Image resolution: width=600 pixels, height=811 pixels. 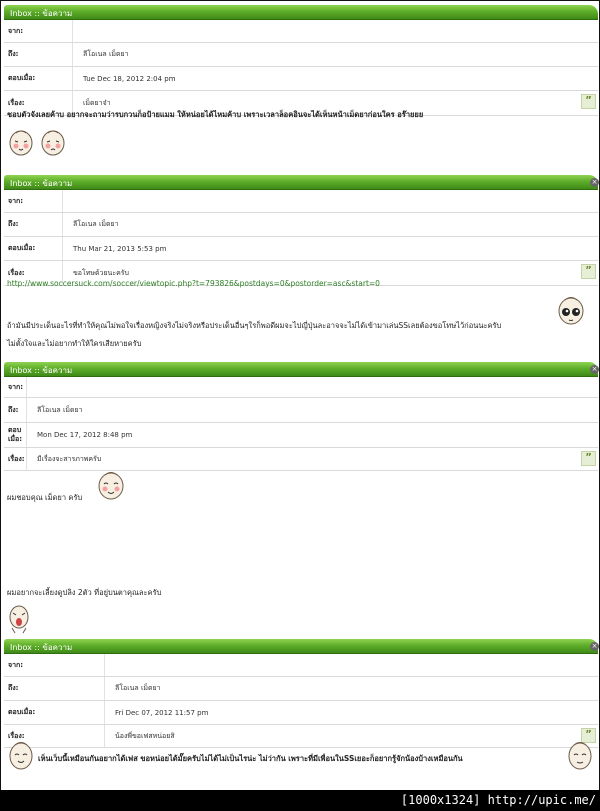 What do you see at coordinates (15, 434) in the screenshot?
I see `date-label: ตอบ เมื่อ:` at bounding box center [15, 434].